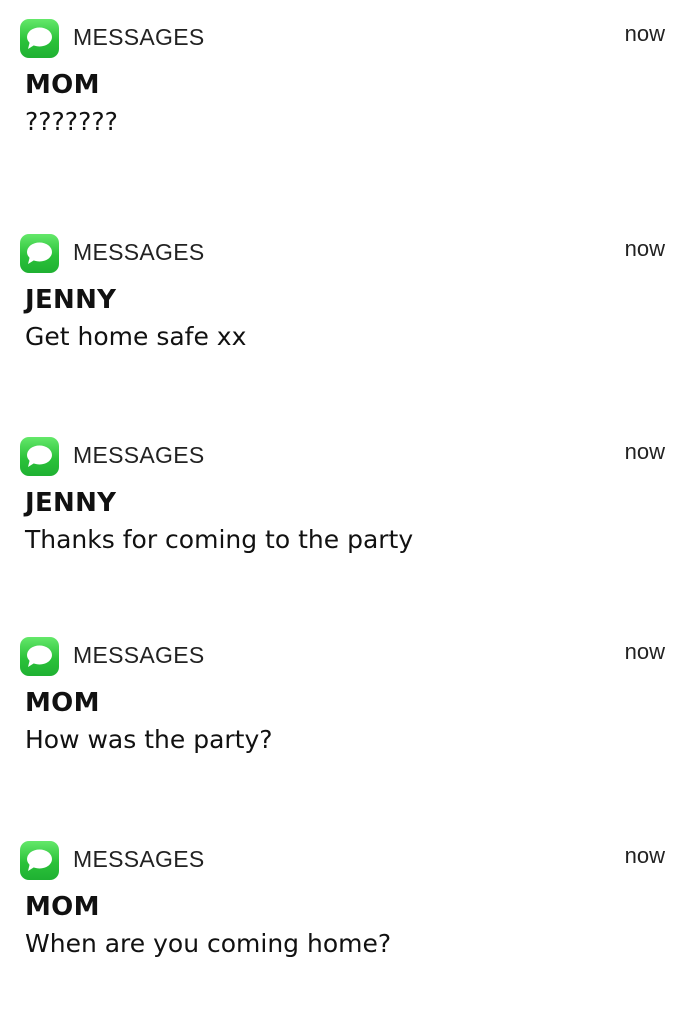 Image resolution: width=695 pixels, height=1011 pixels. What do you see at coordinates (149, 739) in the screenshot?
I see `message-text: How was the party?` at bounding box center [149, 739].